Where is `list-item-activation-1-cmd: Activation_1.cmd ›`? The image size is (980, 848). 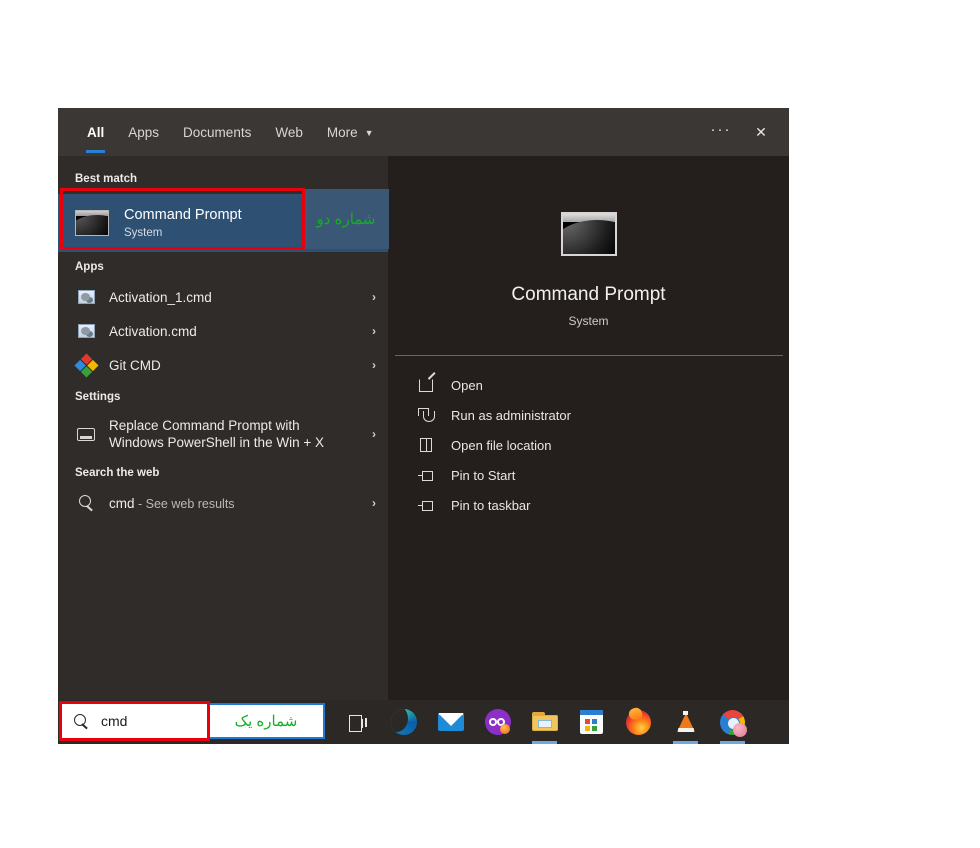
list-item-activation-1-cmd: Activation_1.cmd › is located at coordinates (223, 297).